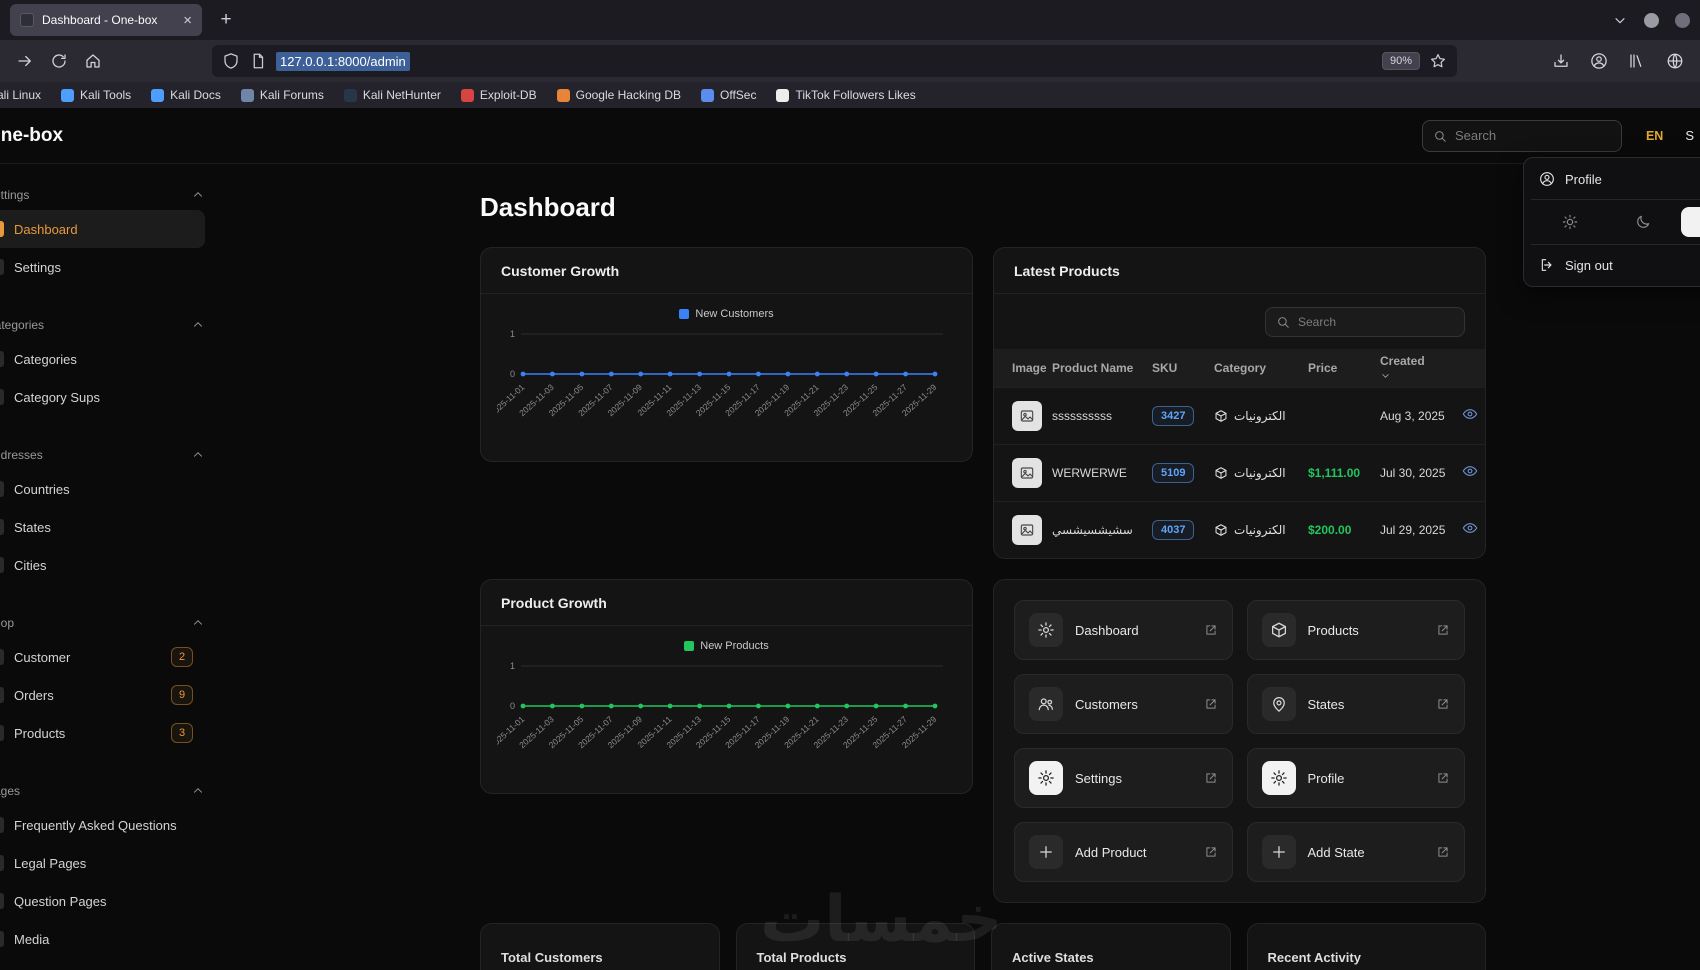 The image size is (1700, 970). What do you see at coordinates (102, 695) in the screenshot?
I see `sidebar-item-orders: Orders 9` at bounding box center [102, 695].